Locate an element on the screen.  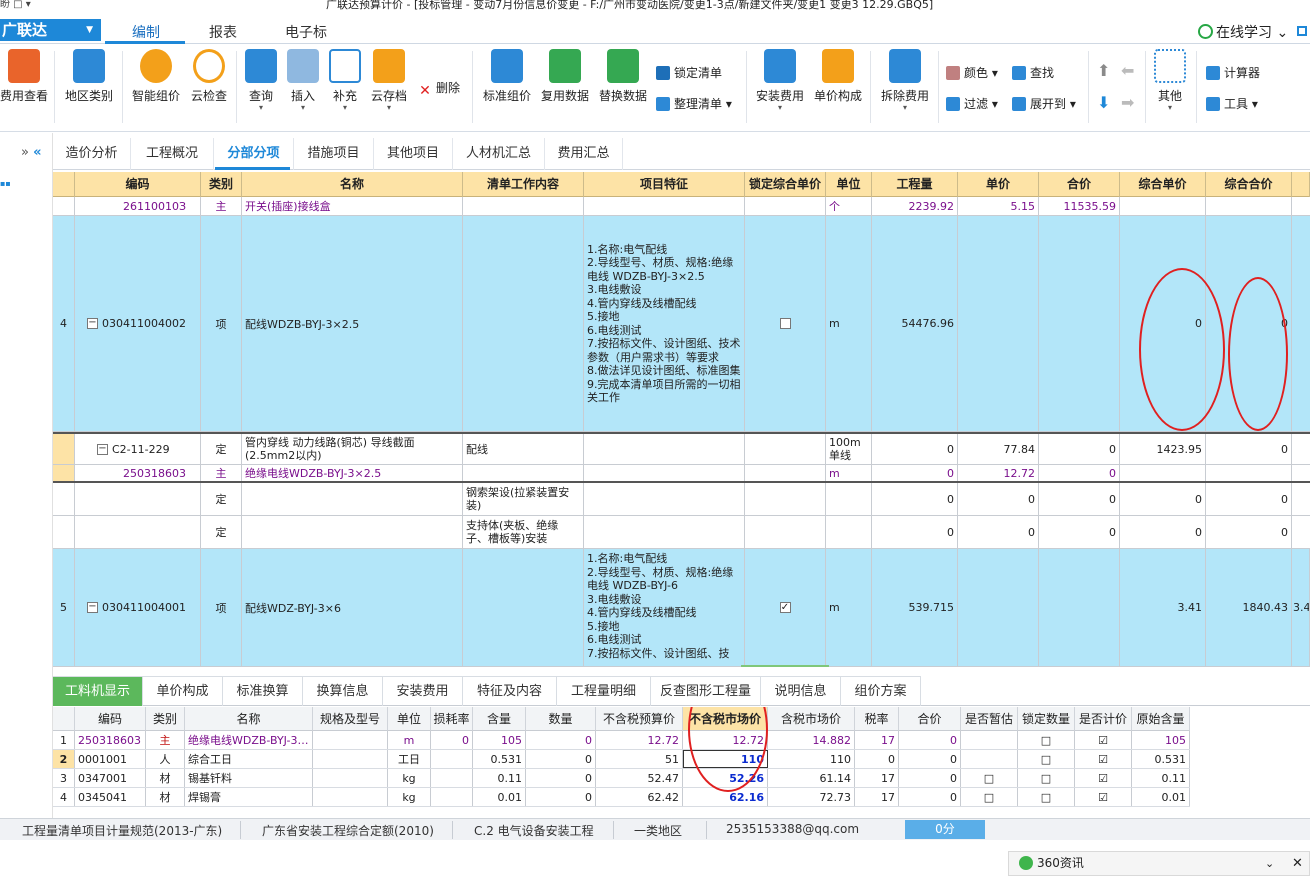
bheader-taxed-market-price: 含税市场价 is located at coordinates (811, 719).